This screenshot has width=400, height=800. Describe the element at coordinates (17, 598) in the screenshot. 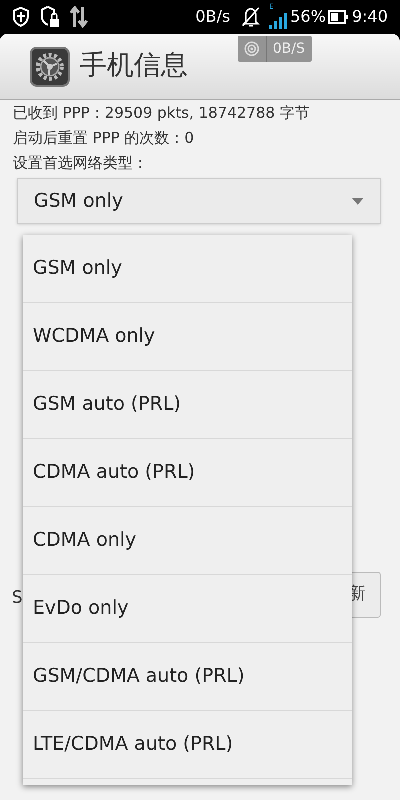

I see `label: S` at that location.